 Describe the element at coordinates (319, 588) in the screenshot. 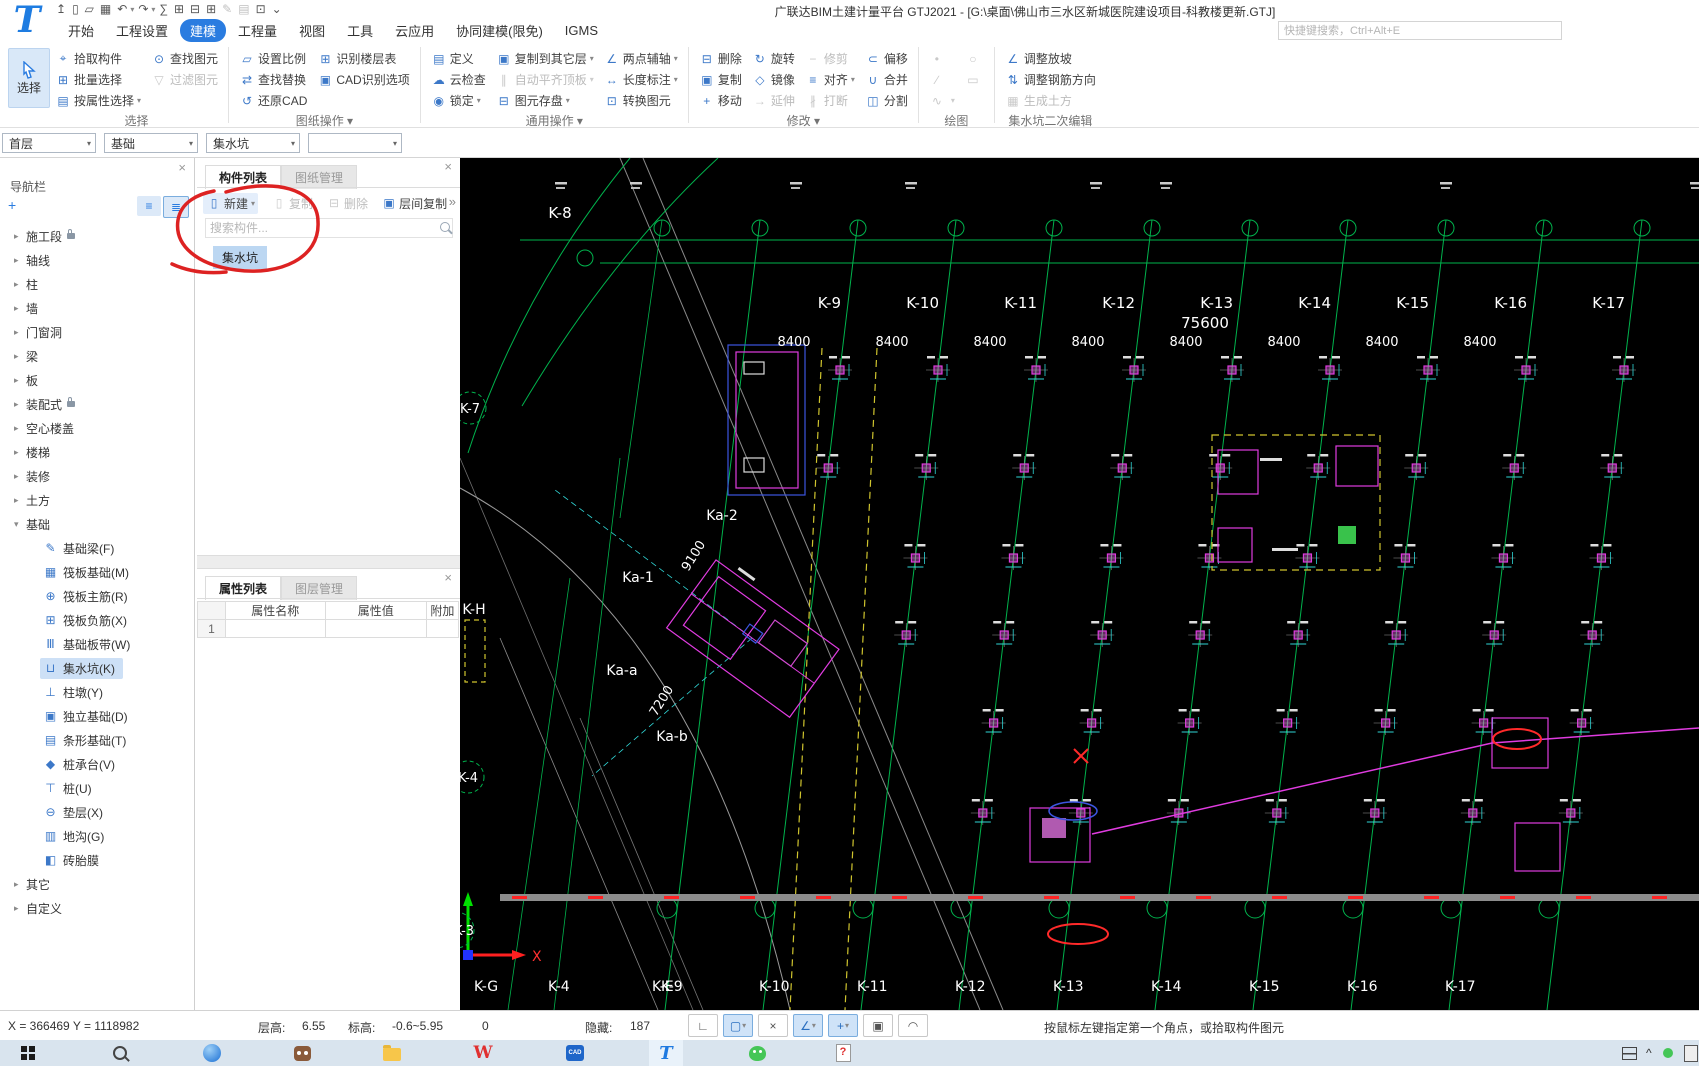

I see `tab-layer-manage: 图层管理` at that location.